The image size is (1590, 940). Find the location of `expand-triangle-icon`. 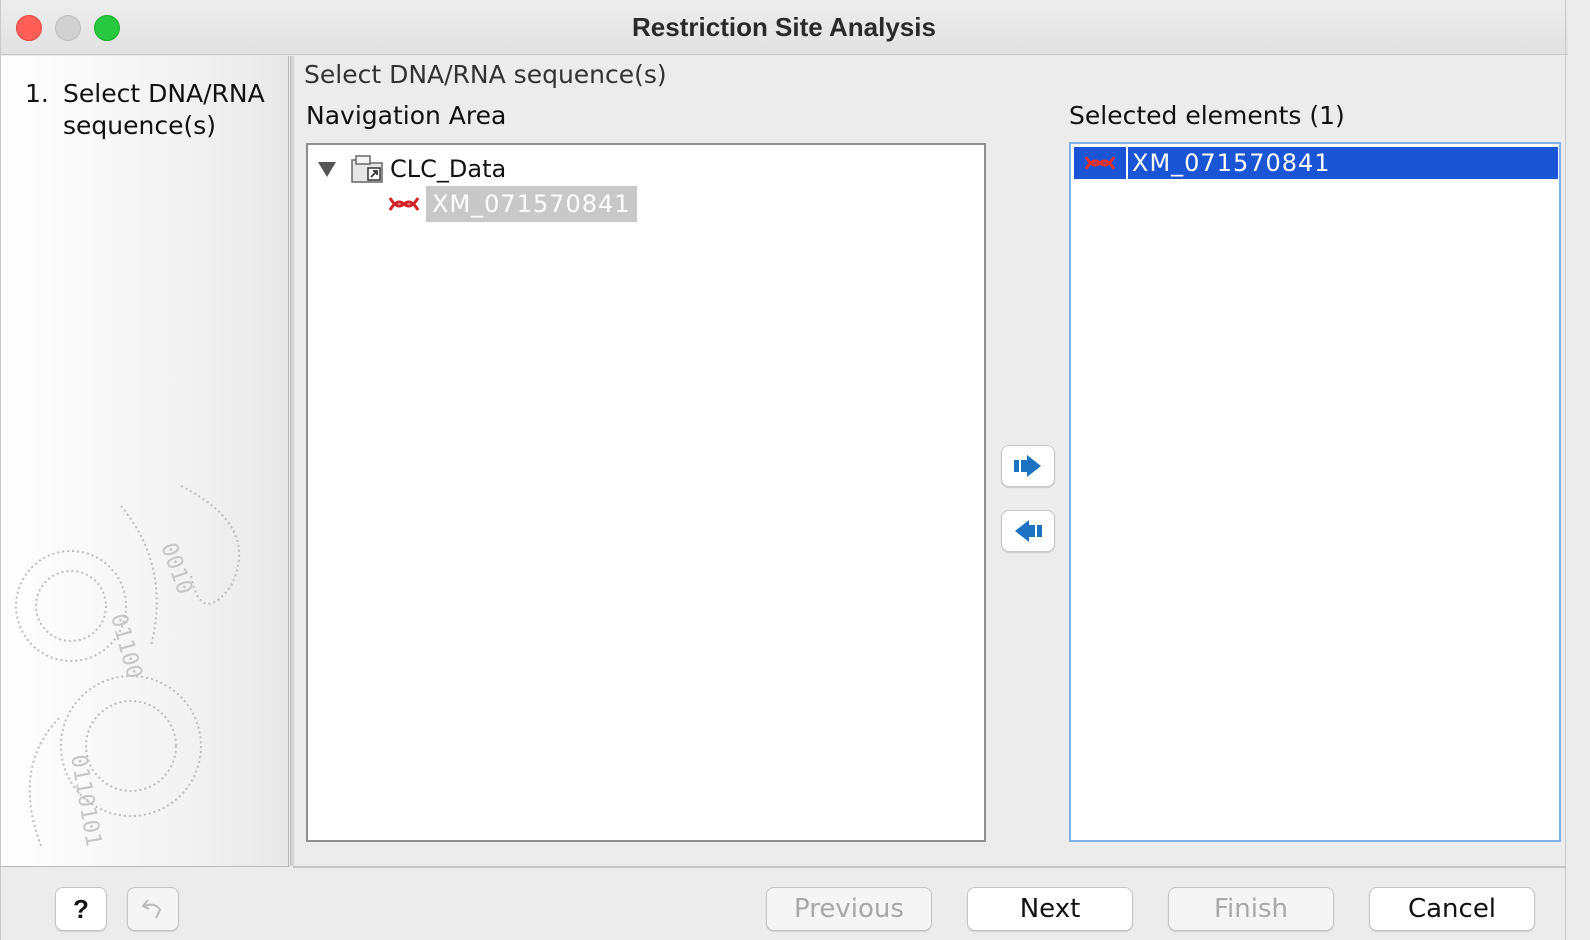

expand-triangle-icon is located at coordinates (327, 169).